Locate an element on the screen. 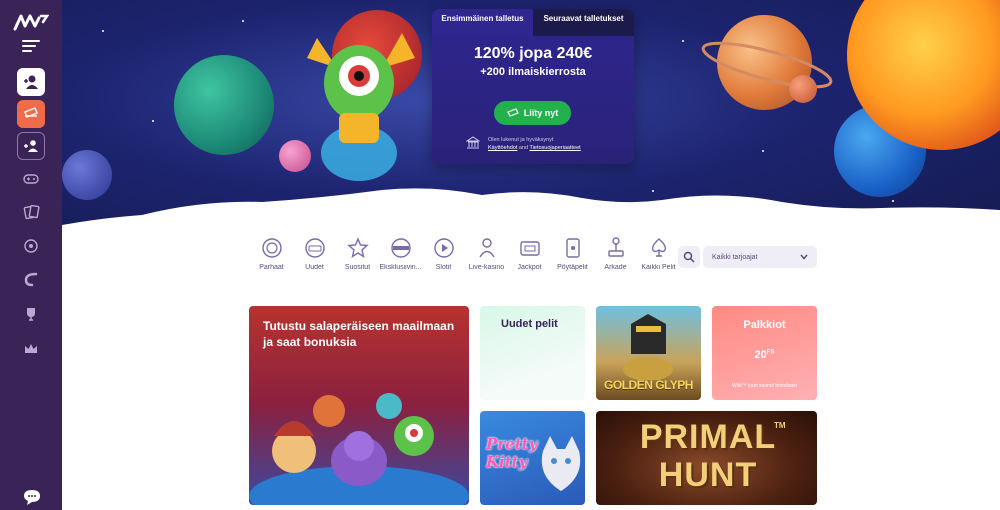 The width and height of the screenshot is (1000, 510). playing-cards-icon is located at coordinates (31, 212).